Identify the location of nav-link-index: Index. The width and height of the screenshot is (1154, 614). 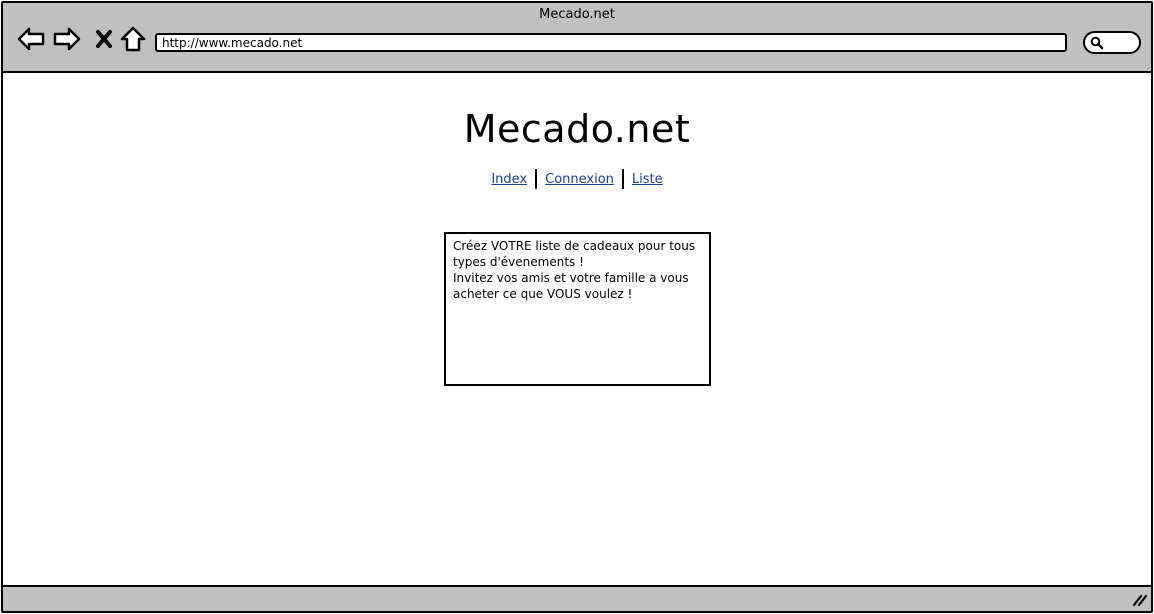
(509, 179).